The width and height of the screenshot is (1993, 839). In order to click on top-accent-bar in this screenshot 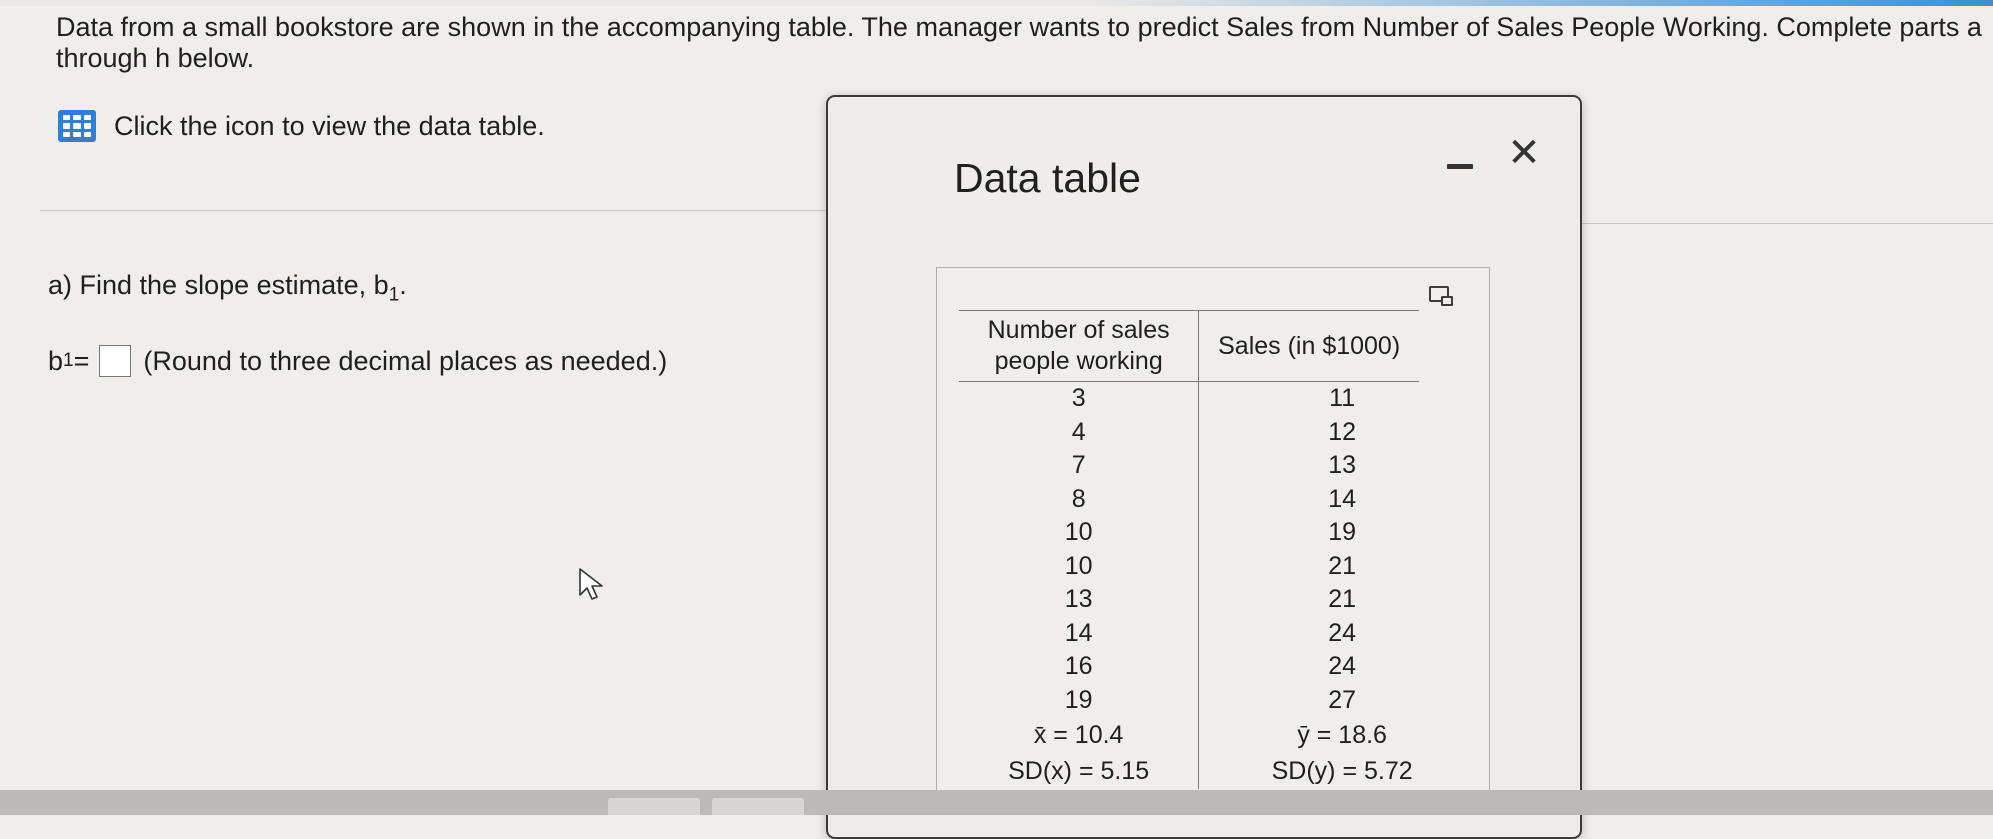, I will do `click(996, 3)`.